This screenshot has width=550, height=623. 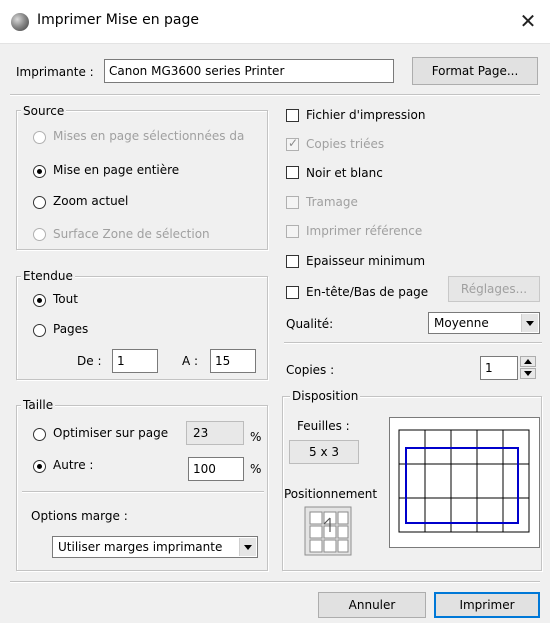 What do you see at coordinates (332, 202) in the screenshot?
I see `hatching-label: Tramage` at bounding box center [332, 202].